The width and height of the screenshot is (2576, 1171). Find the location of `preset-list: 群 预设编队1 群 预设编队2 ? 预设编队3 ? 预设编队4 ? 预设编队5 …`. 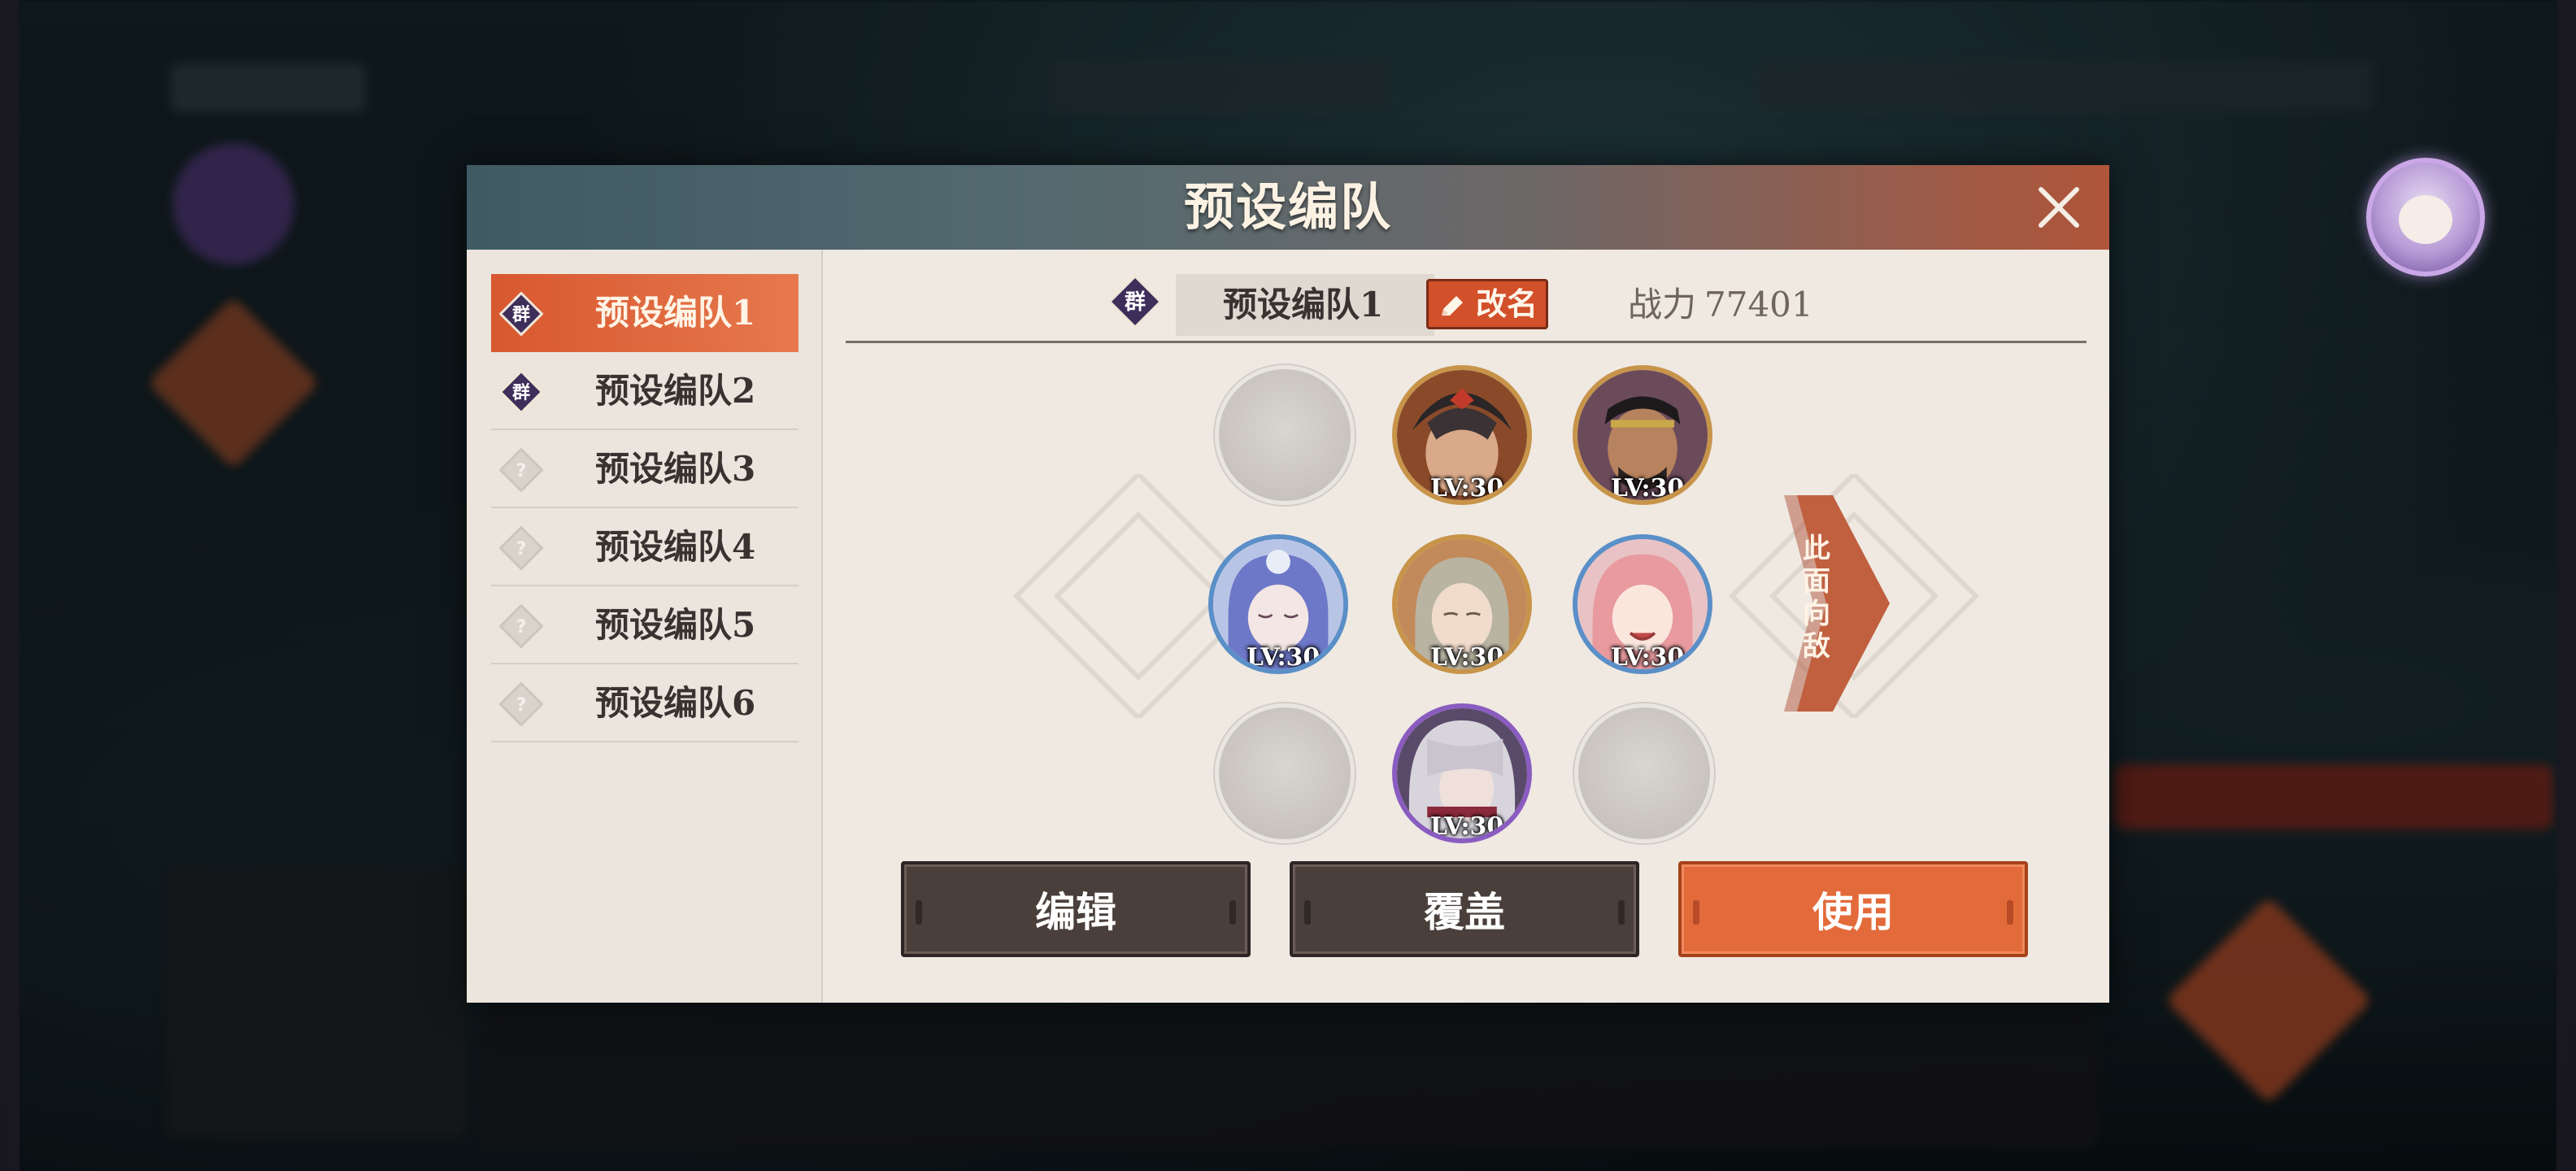

preset-list: 群 预设编队1 群 预设编队2 ? 预设编队3 ? 预设编队4 ? 预设编队5 … is located at coordinates (645, 627).